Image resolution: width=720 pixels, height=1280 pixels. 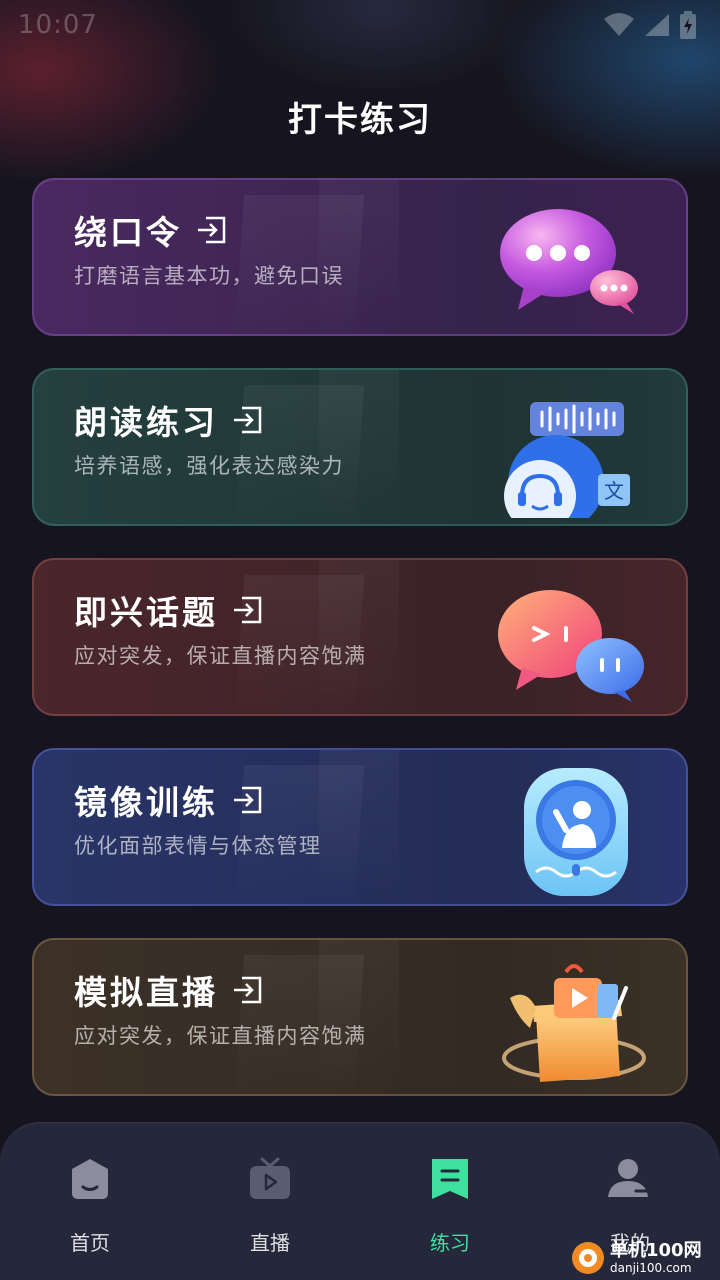 I want to click on page-title: 打卡练习, so click(x=360, y=120).